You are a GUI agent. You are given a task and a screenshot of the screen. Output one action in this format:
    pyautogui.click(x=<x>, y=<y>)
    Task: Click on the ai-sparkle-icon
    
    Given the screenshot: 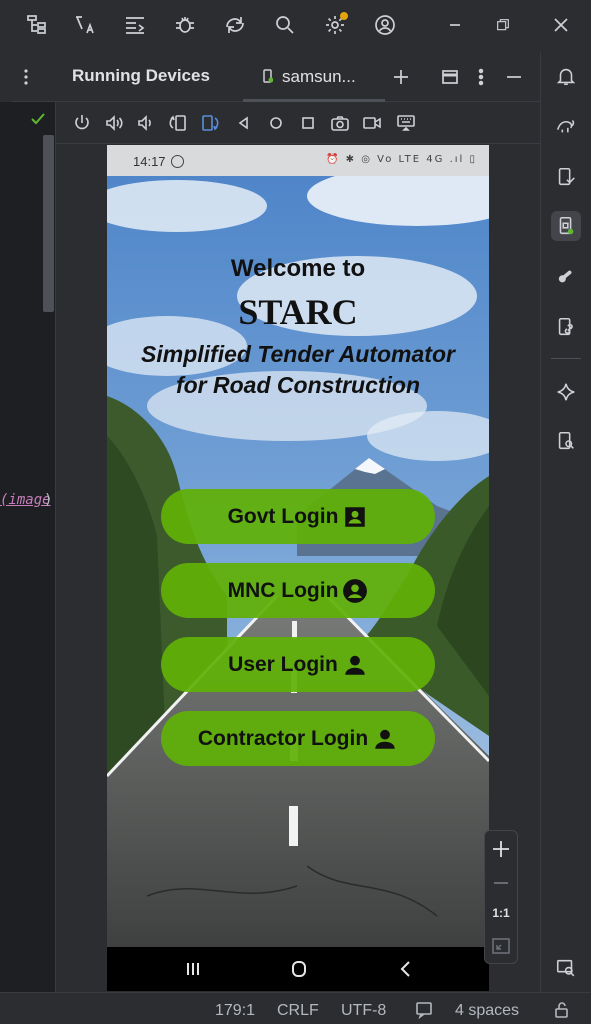 What is the action you would take?
    pyautogui.click(x=566, y=392)
    